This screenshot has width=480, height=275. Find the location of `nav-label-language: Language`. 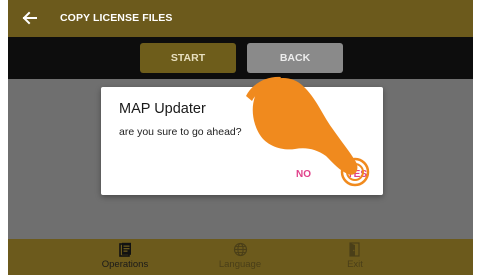

nav-label-language: Language is located at coordinates (240, 264).